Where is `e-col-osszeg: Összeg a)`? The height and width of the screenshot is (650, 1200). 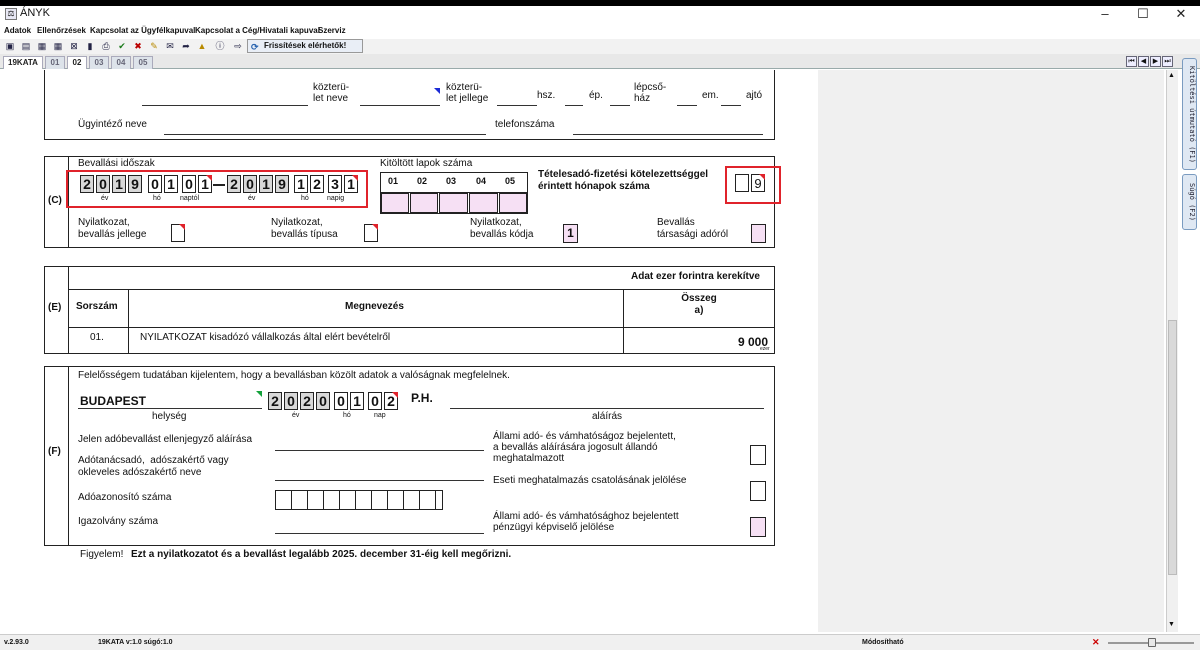
e-col-osszeg: Összeg a) is located at coordinates (699, 304).